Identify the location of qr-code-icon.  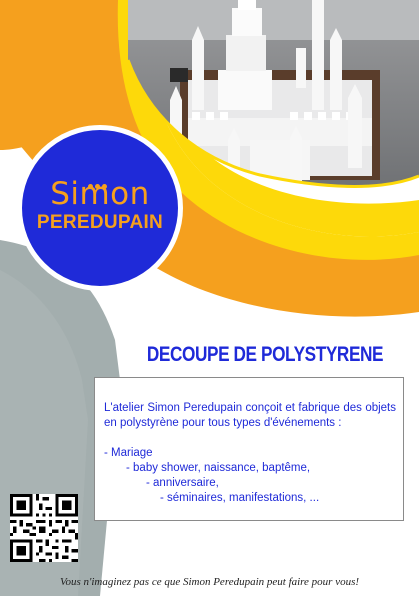
(44, 528).